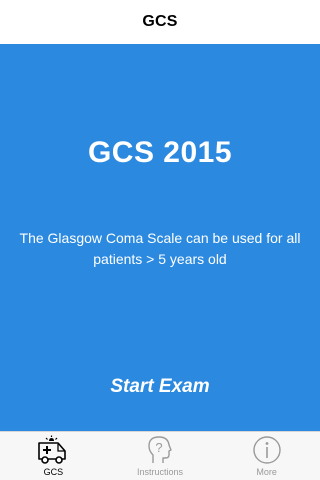 The height and width of the screenshot is (480, 320). I want to click on question-head-icon: ?, so click(160, 450).